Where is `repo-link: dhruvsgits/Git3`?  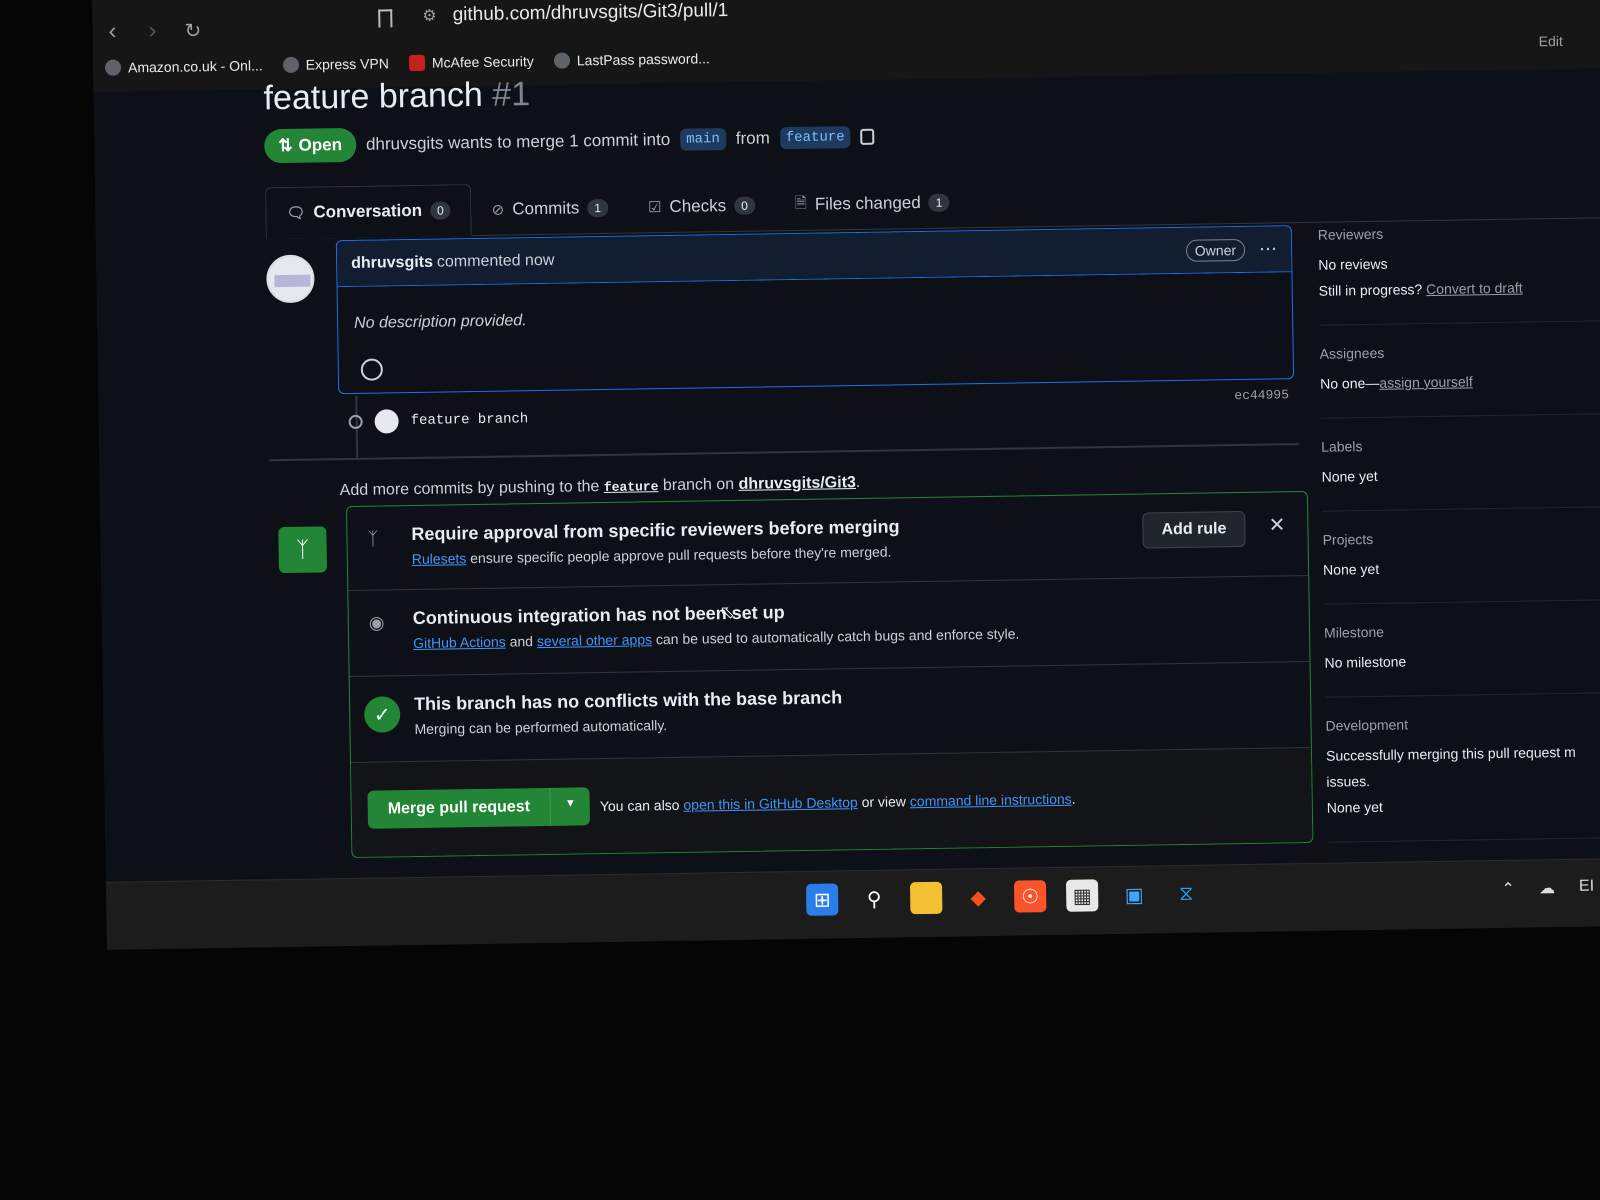
repo-link: dhruvsgits/Git3 is located at coordinates (797, 483).